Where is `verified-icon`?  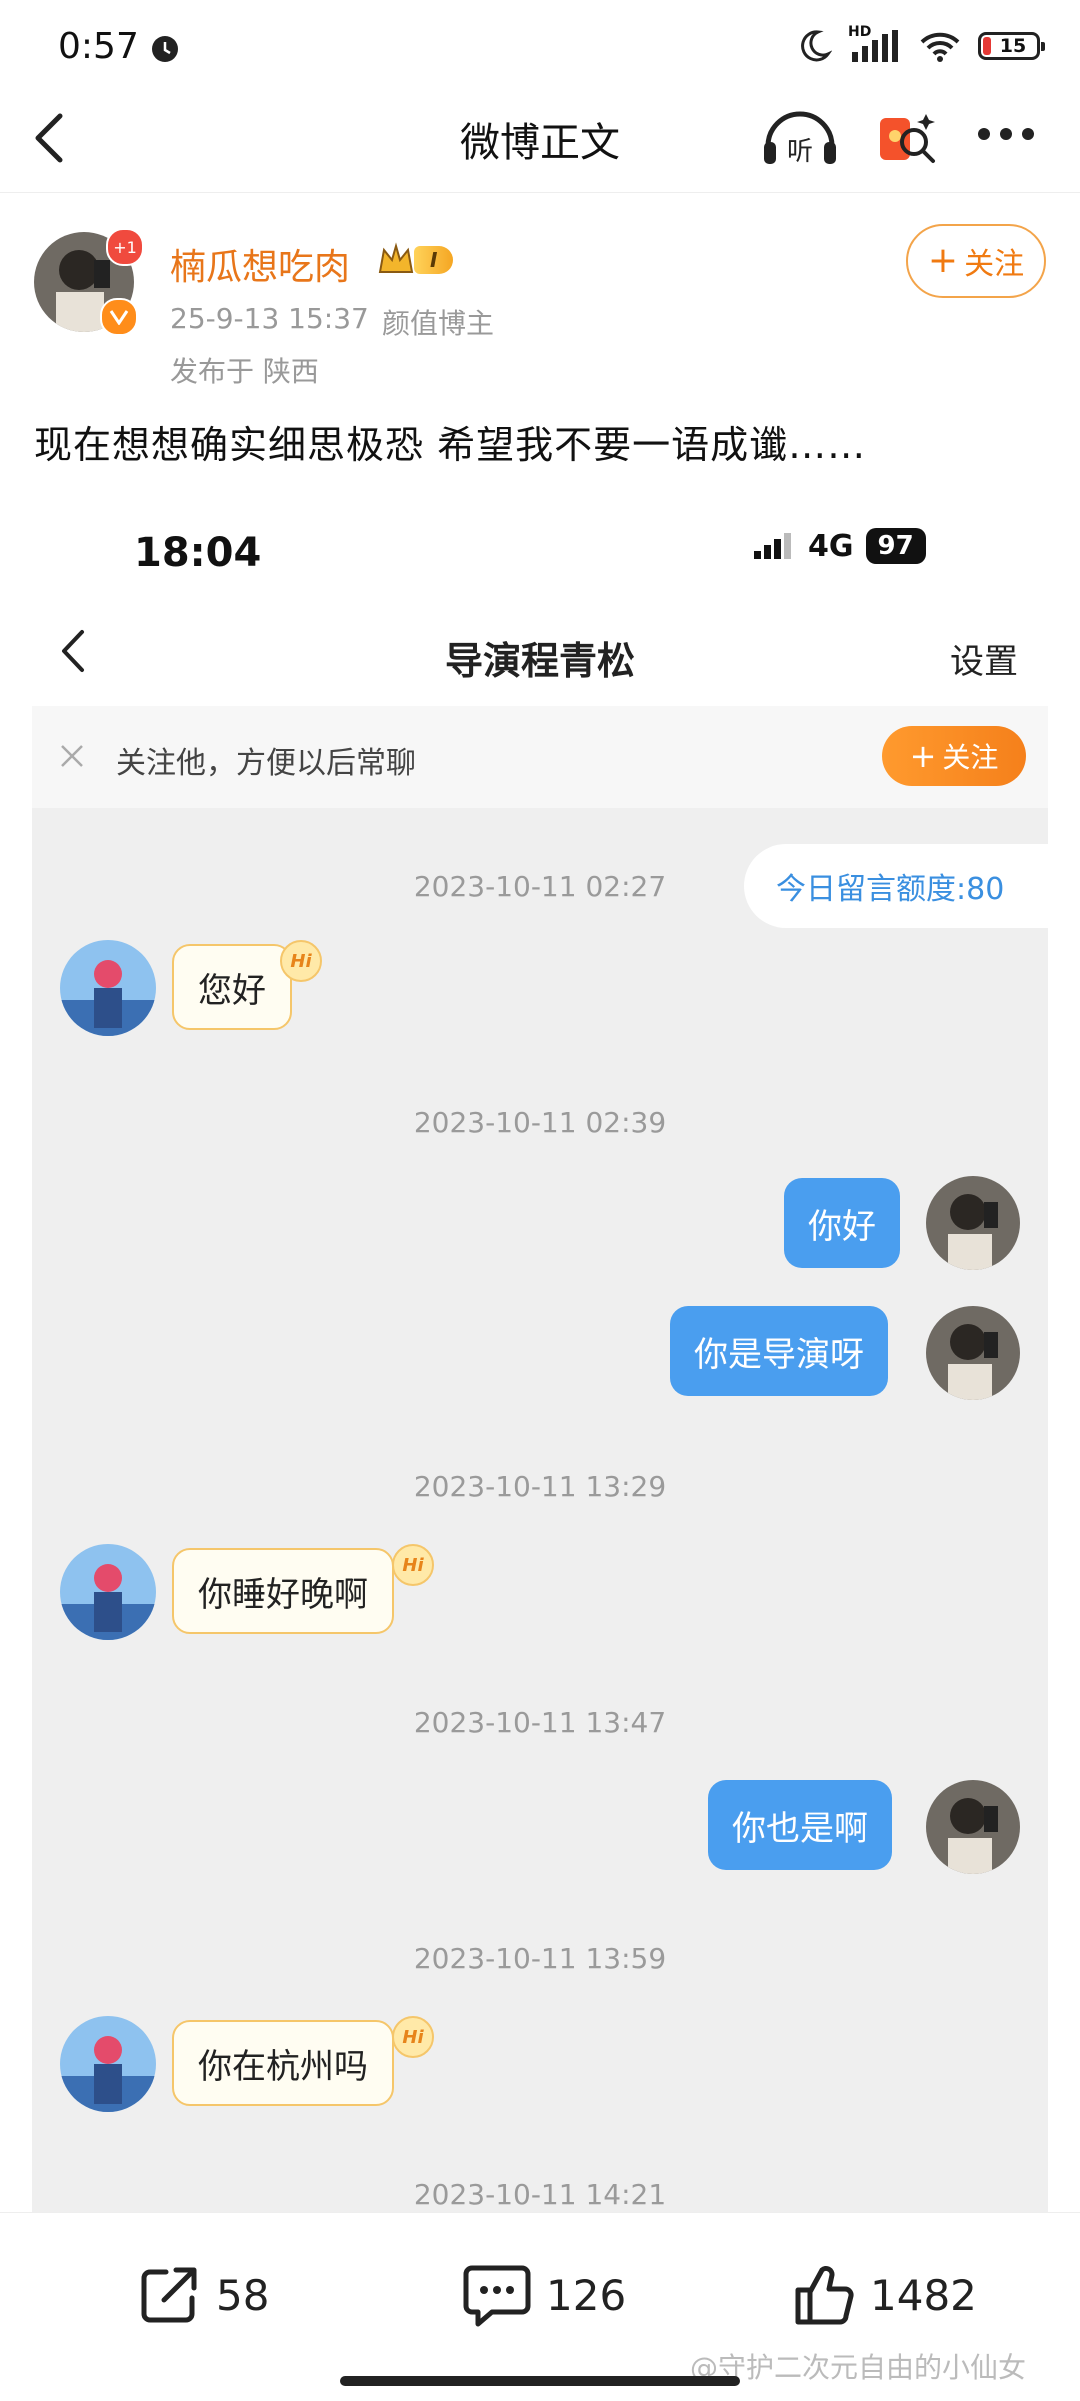 verified-icon is located at coordinates (119, 317).